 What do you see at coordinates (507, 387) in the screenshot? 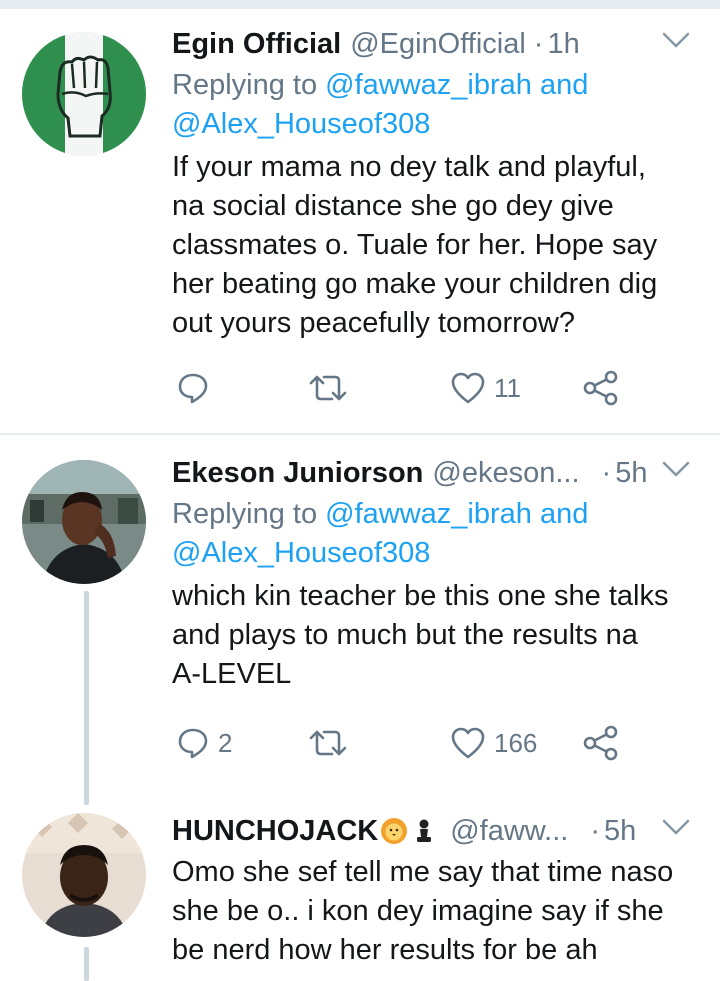
I see `like-count: 11` at bounding box center [507, 387].